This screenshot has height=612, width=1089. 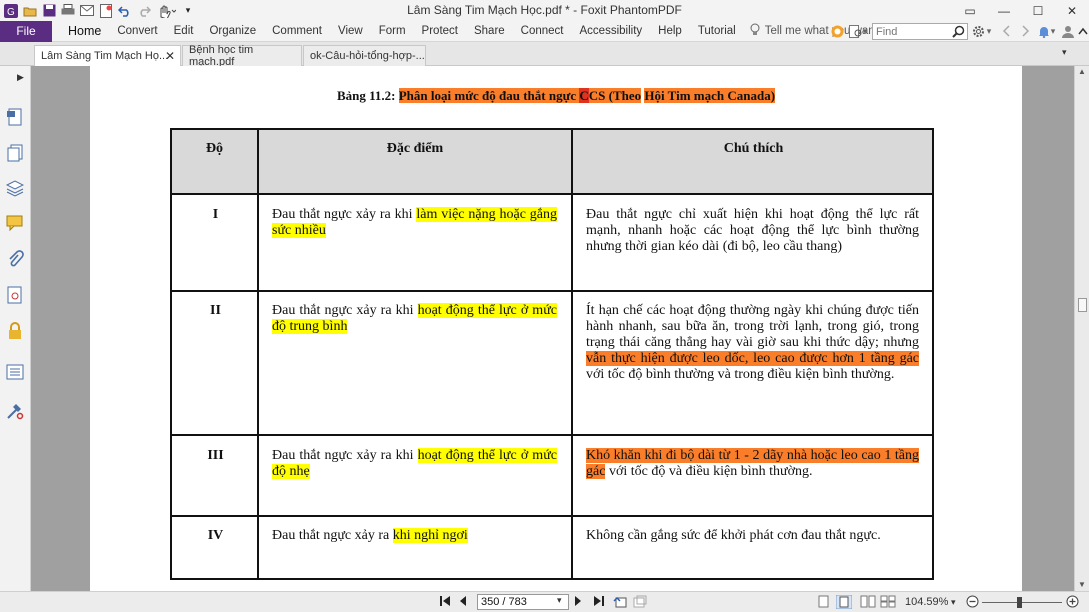 I want to click on continuous-view-icon, so click(x=844, y=603).